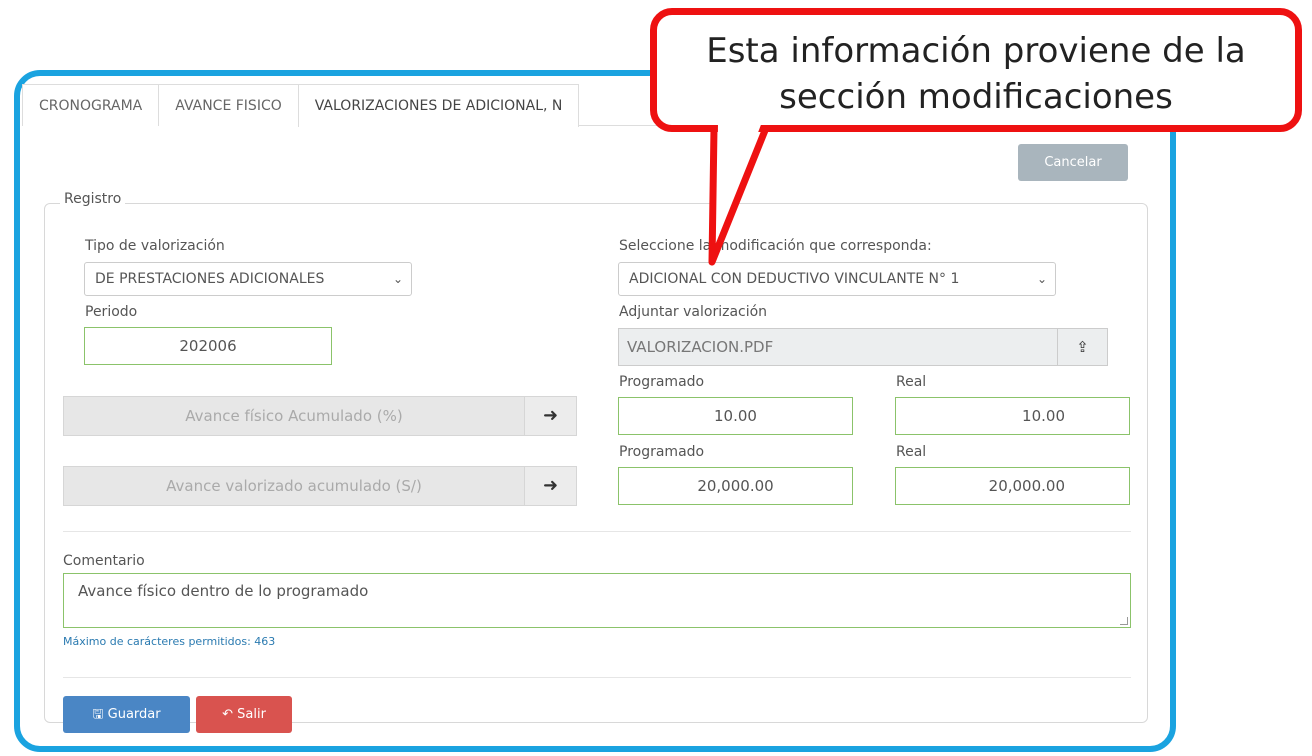 This screenshot has height=756, width=1312. What do you see at coordinates (976, 97) in the screenshot?
I see `callout-line-2: sección modificaciones` at bounding box center [976, 97].